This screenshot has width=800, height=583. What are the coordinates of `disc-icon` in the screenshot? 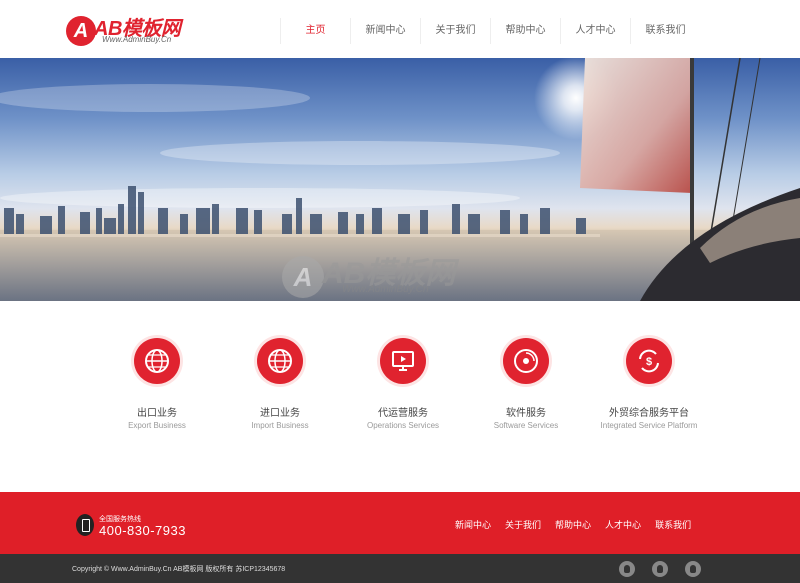 It's located at (526, 361).